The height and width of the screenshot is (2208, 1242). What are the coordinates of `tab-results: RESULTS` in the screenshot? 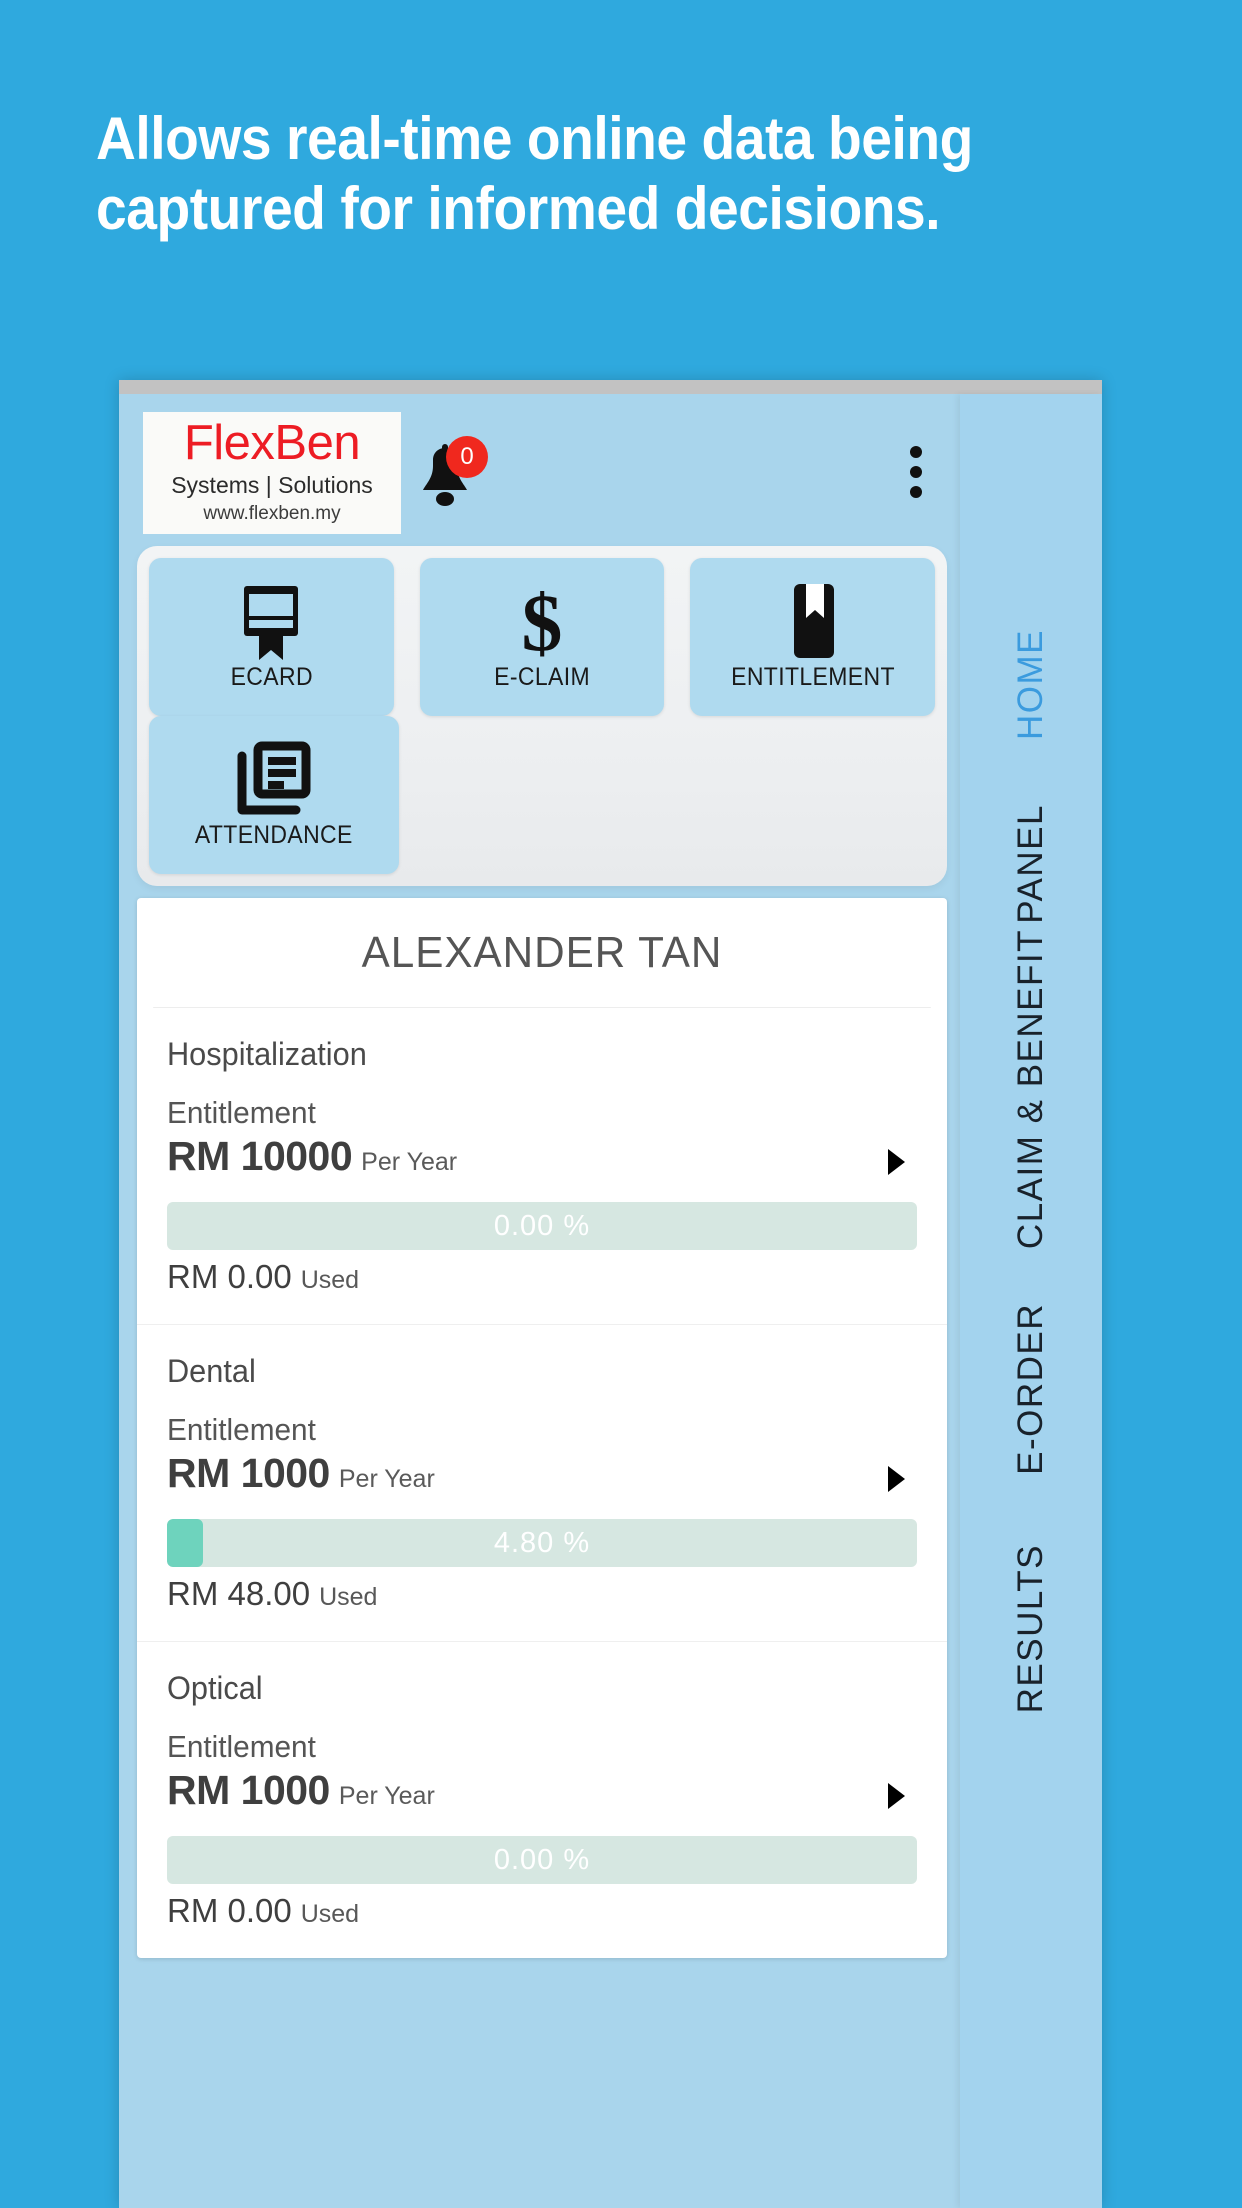 It's located at (1031, 1629).